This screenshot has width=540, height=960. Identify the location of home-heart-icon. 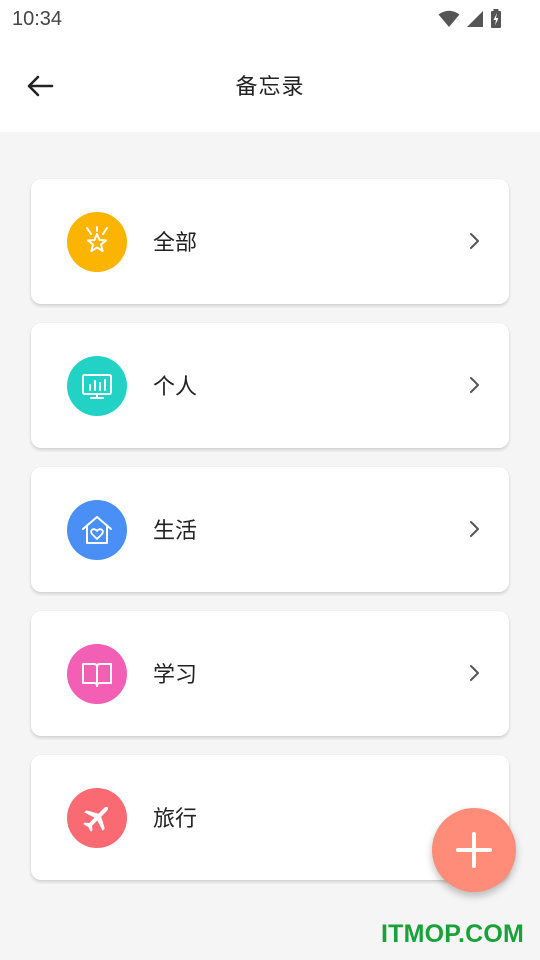
(97, 530).